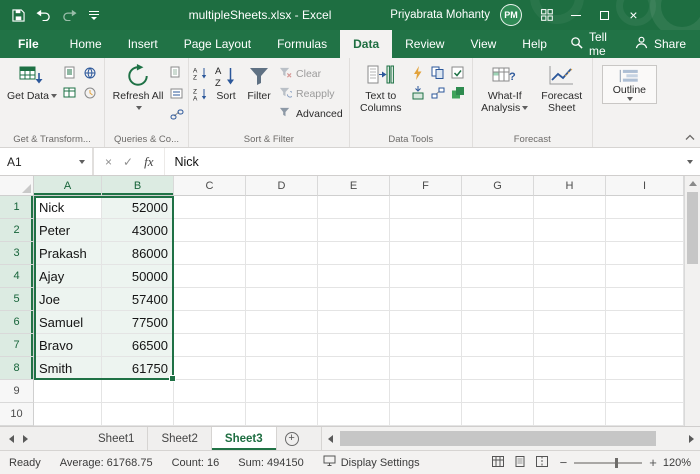 Image resolution: width=700 pixels, height=474 pixels. Describe the element at coordinates (439, 74) in the screenshot. I see `remove-duplicates-icon` at that location.